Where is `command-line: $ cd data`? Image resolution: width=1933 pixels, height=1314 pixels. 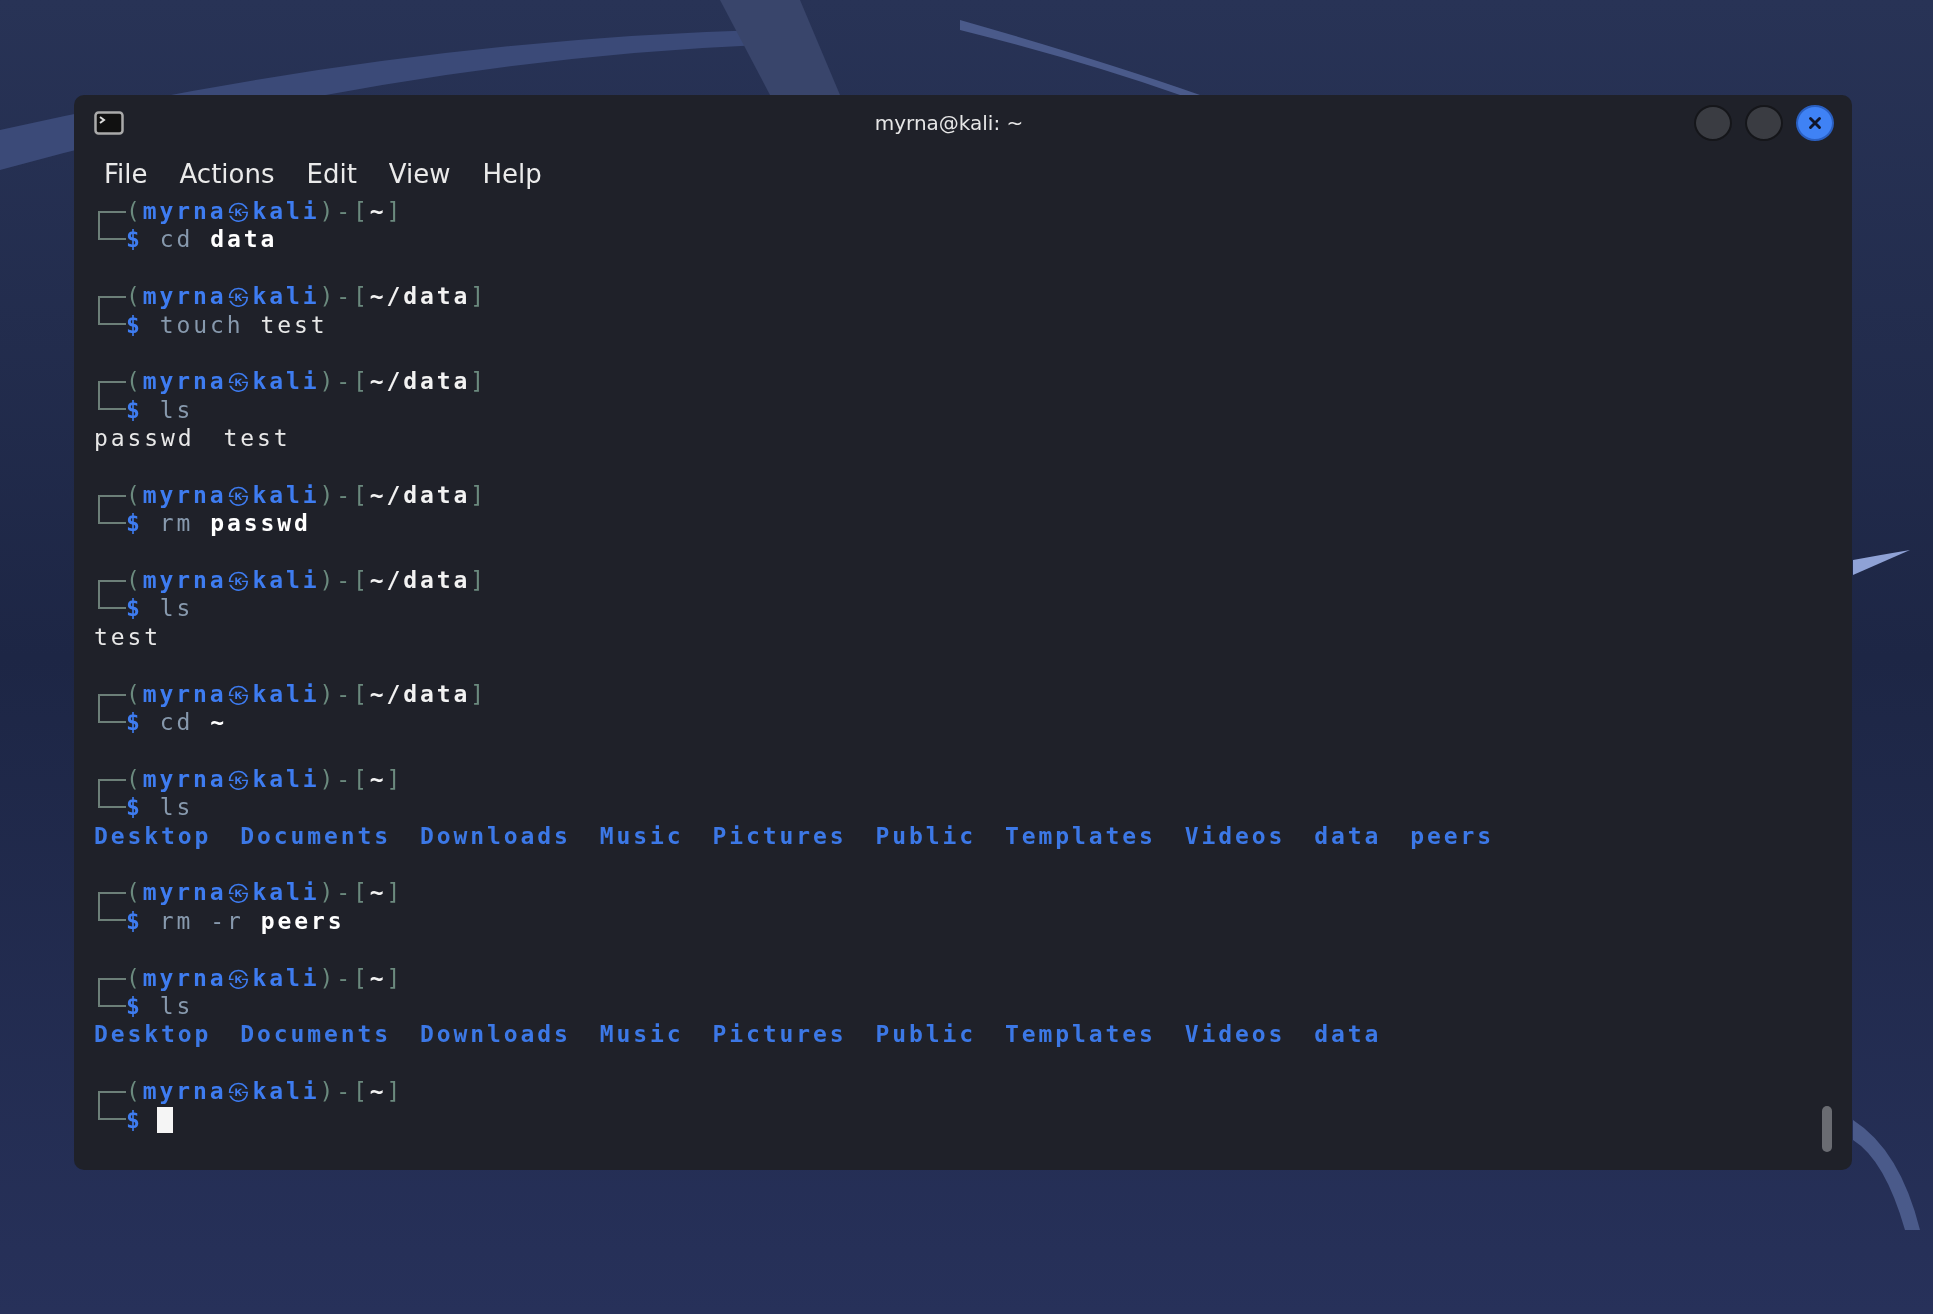
command-line: $ cd data is located at coordinates (202, 239).